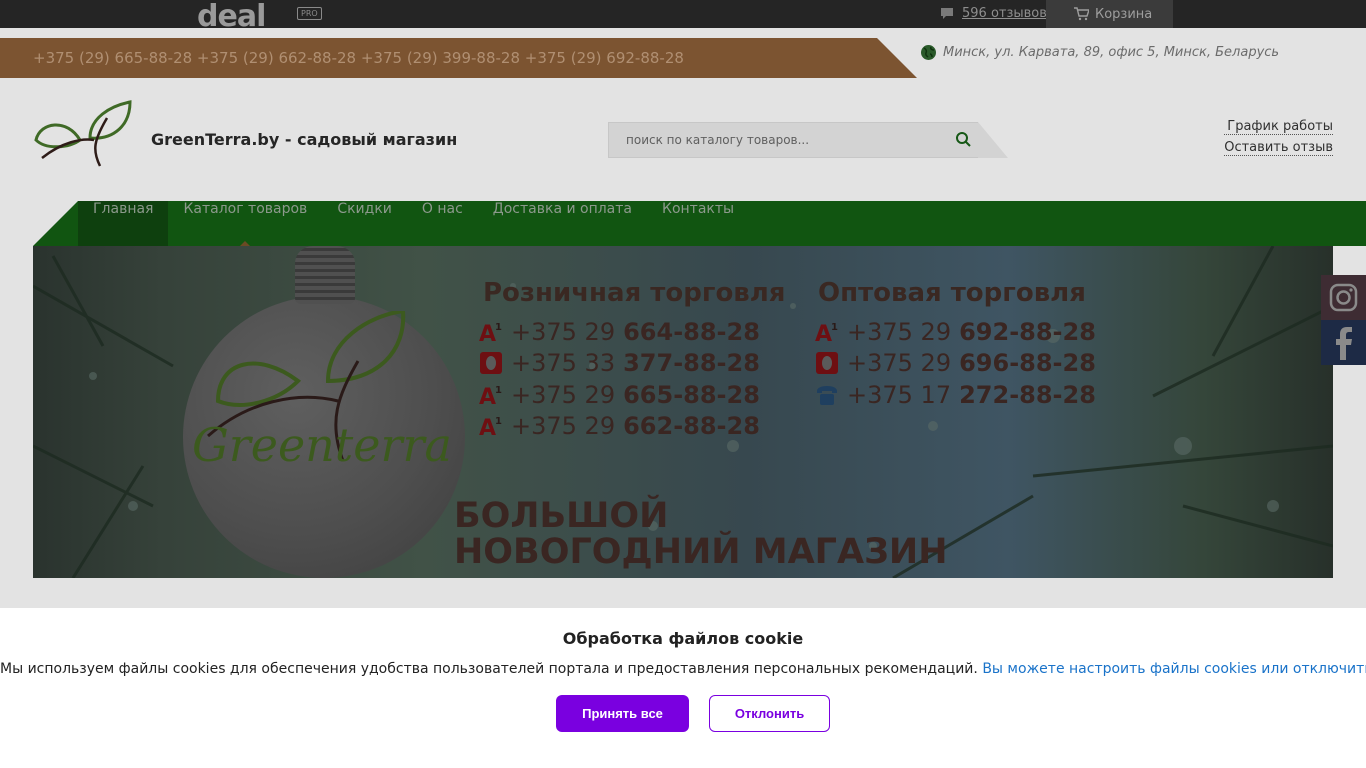 The width and height of the screenshot is (1366, 768). Describe the element at coordinates (1027, 332) in the screenshot. I see `wholesale-phone-number: 692-88-28` at that location.